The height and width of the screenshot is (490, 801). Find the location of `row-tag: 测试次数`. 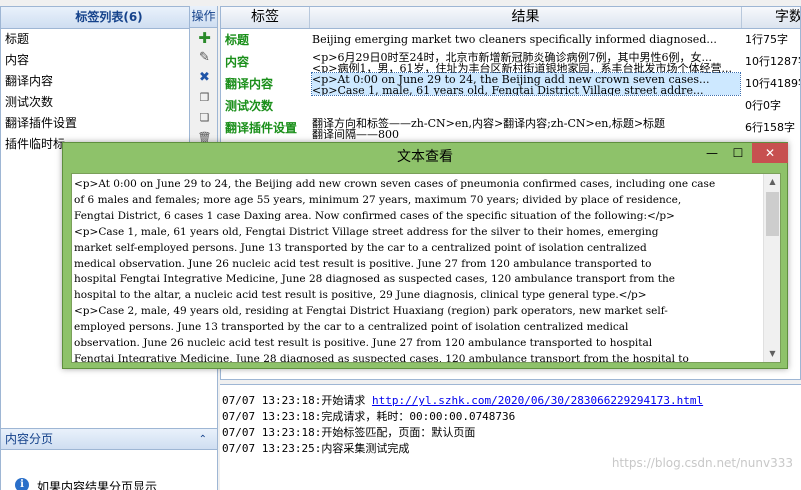

row-tag: 测试次数 is located at coordinates (249, 106).